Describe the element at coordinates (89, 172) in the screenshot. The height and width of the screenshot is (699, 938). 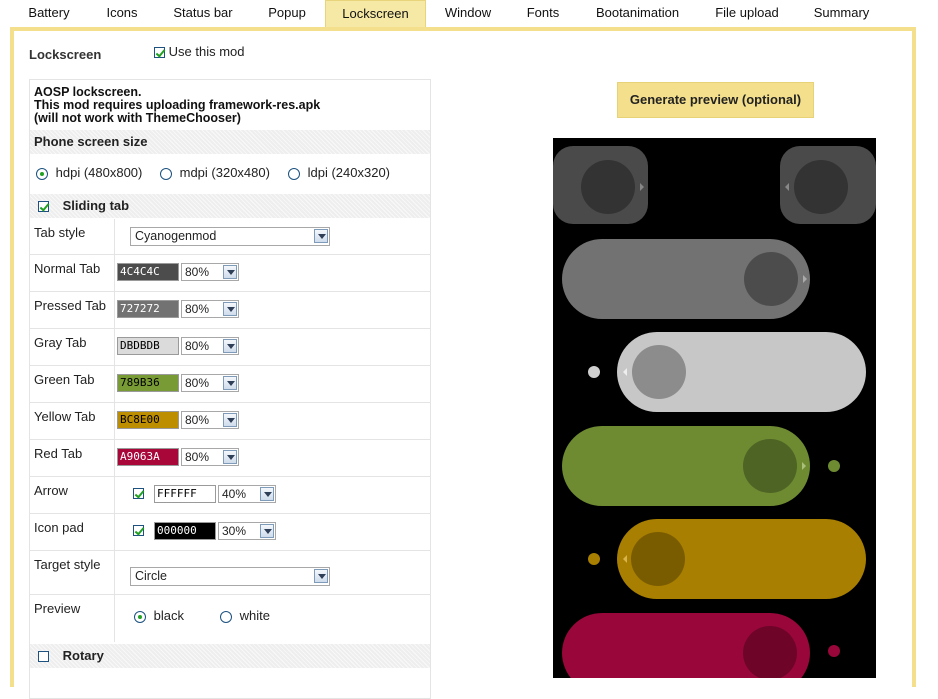
I see `phone-size-hdpi: hdpi (480x800)` at that location.